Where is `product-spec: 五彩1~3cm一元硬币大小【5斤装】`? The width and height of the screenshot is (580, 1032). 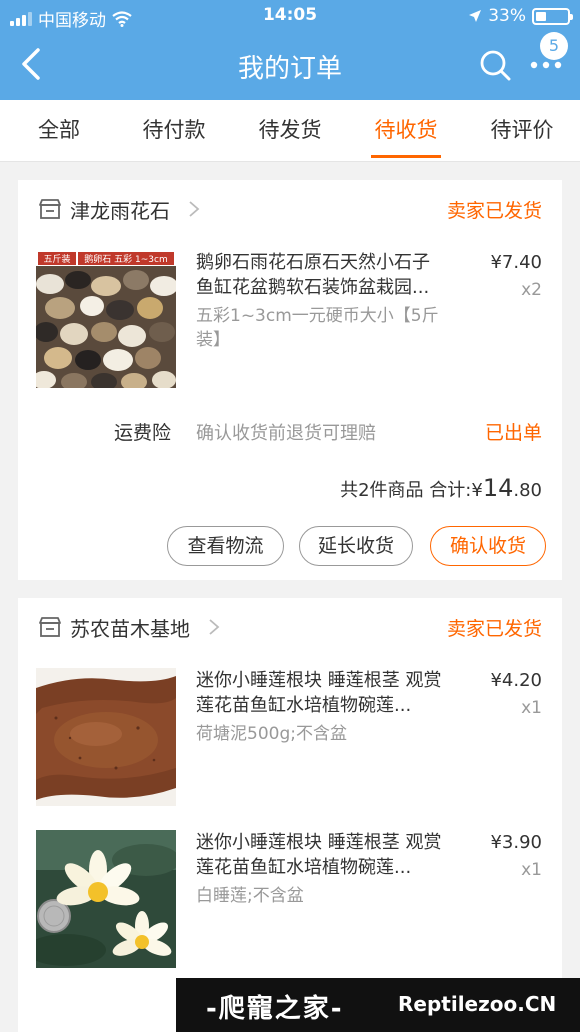
product-spec: 五彩1~3cm一元硬币大小【5斤装】 is located at coordinates (317, 328).